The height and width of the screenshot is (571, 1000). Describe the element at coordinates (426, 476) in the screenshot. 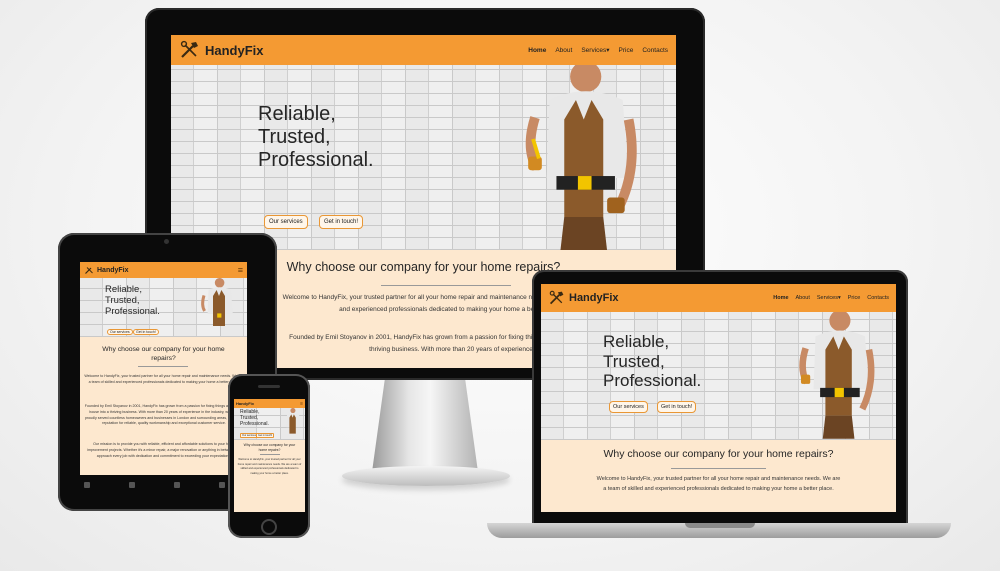

I see `monitor-stand-base` at that location.